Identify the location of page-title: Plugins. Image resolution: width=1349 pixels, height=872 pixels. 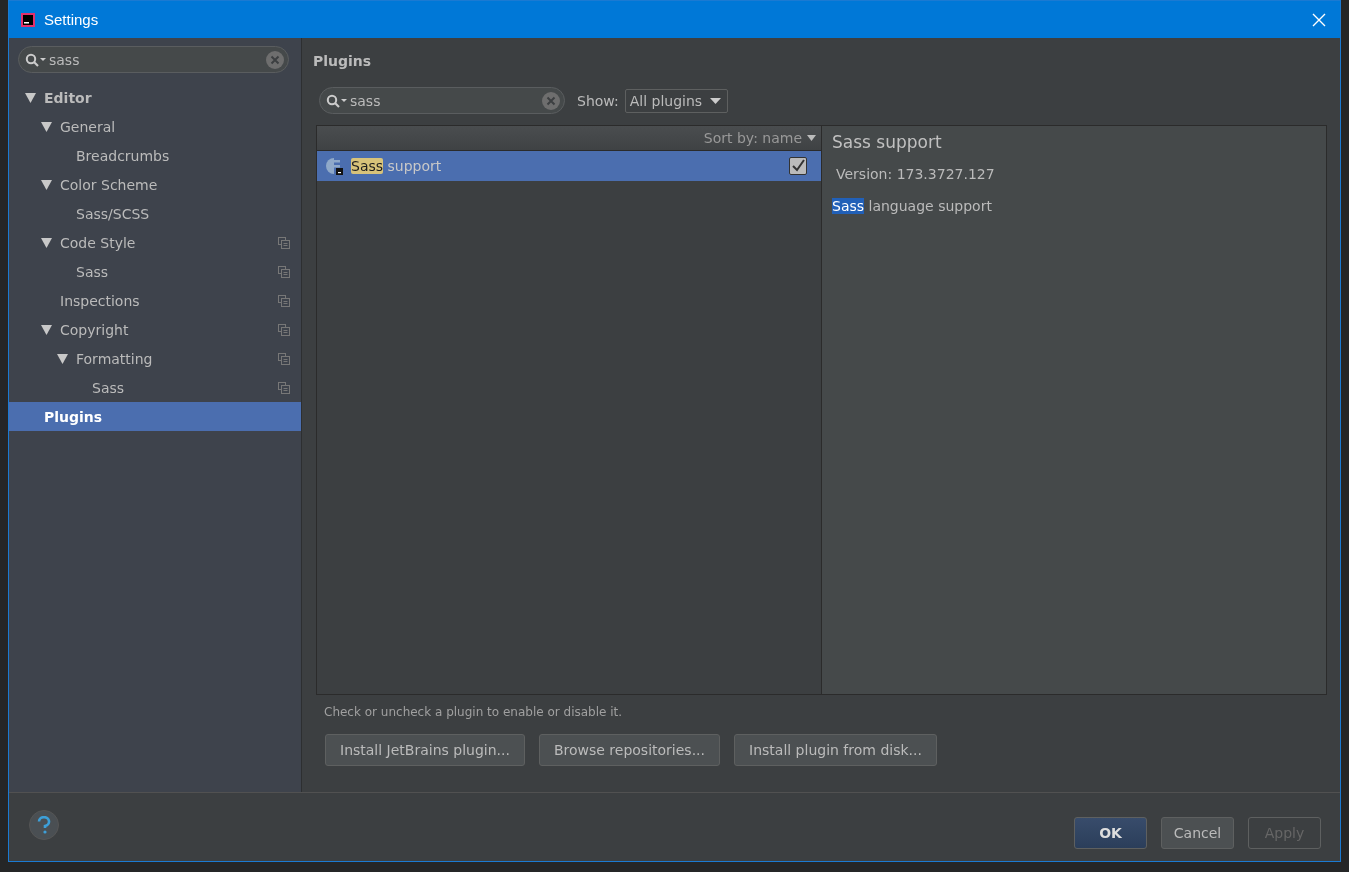
(343, 61).